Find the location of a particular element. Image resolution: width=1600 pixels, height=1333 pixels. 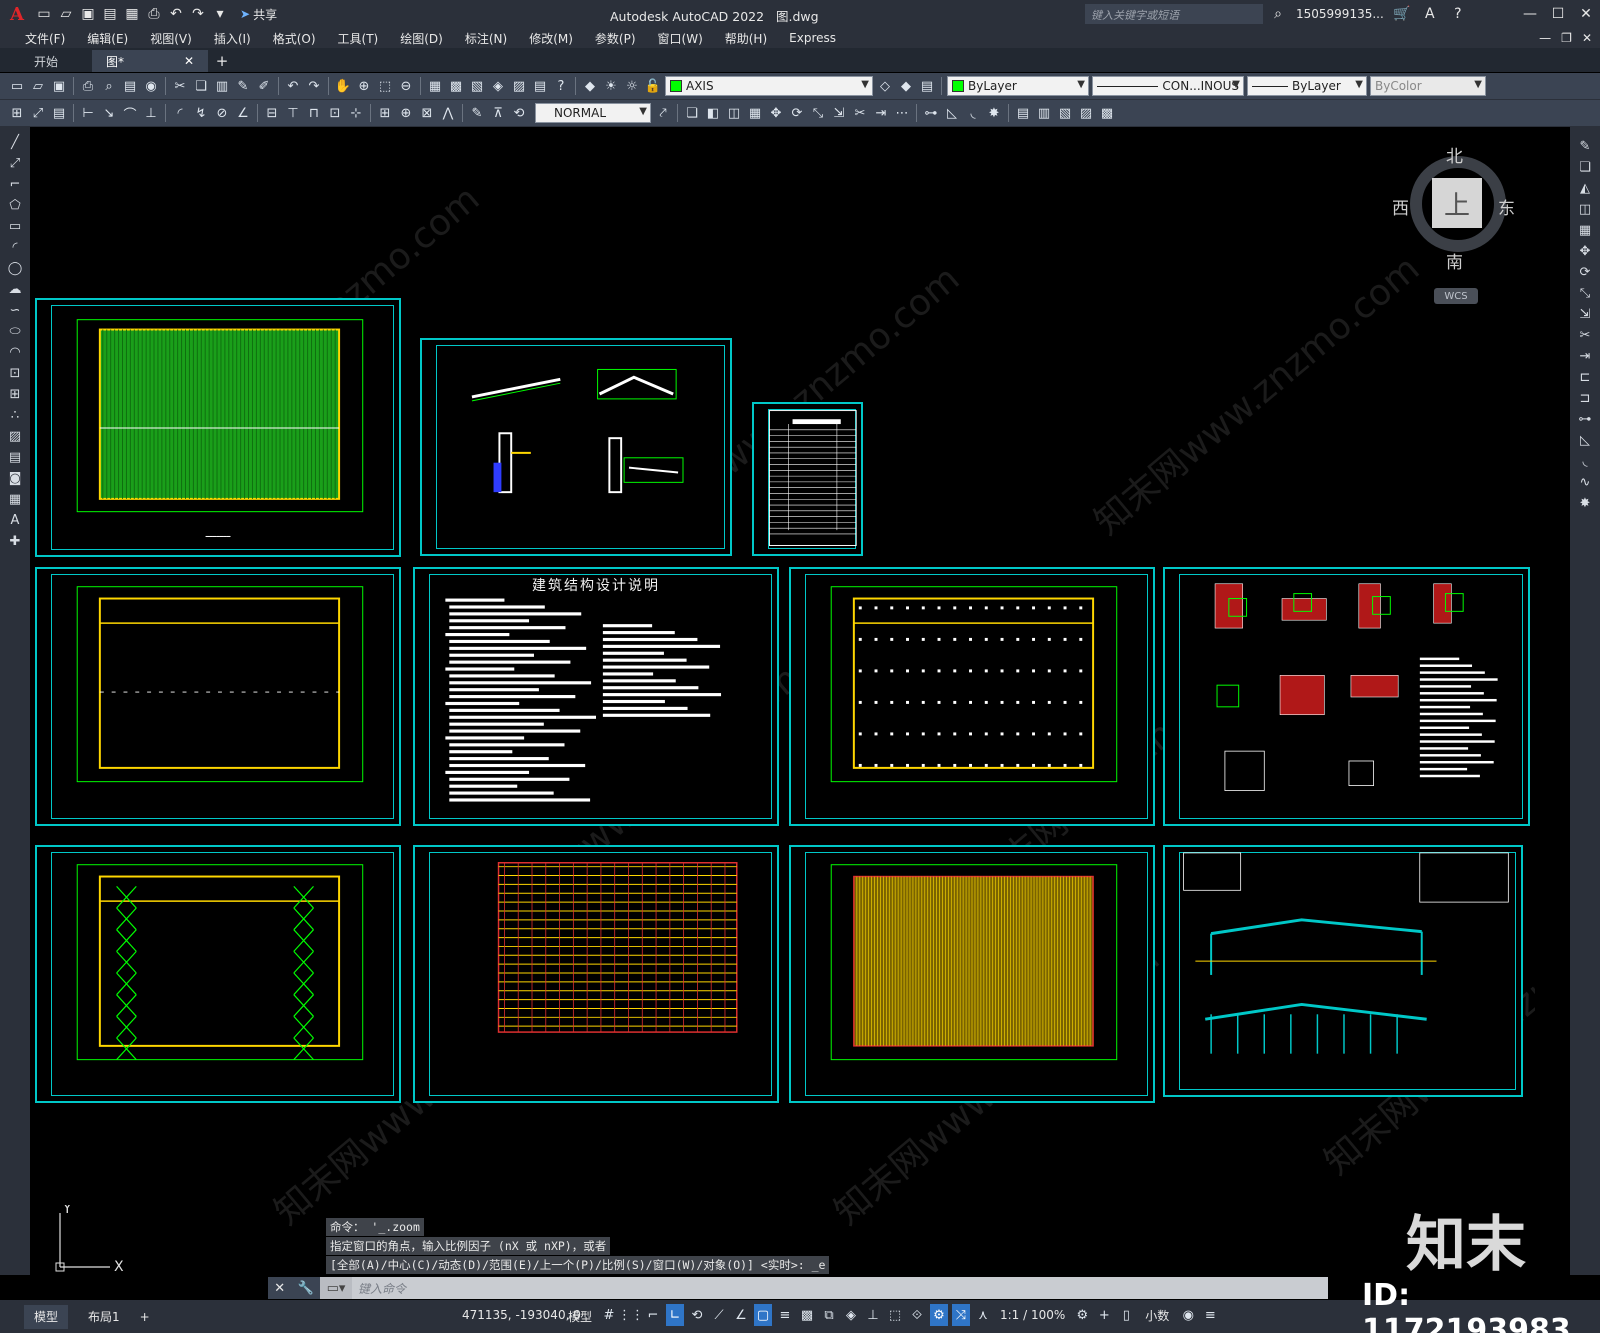

layer-dropdown: AXIS ▼ is located at coordinates (769, 86).